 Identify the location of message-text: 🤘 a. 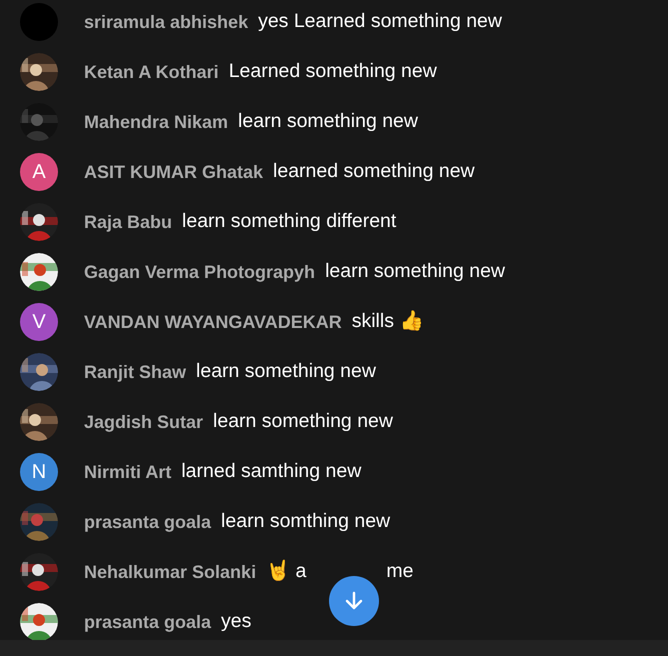
(286, 572).